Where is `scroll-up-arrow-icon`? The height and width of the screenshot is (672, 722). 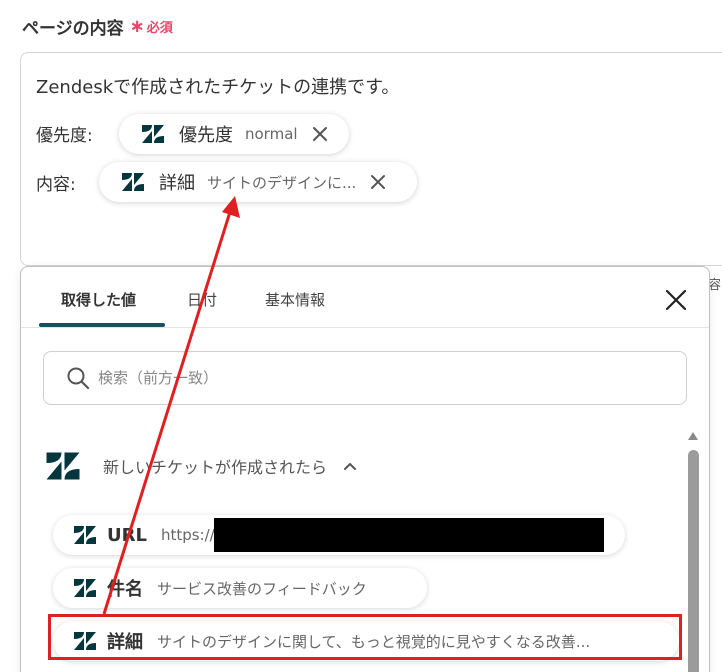 scroll-up-arrow-icon is located at coordinates (693, 436).